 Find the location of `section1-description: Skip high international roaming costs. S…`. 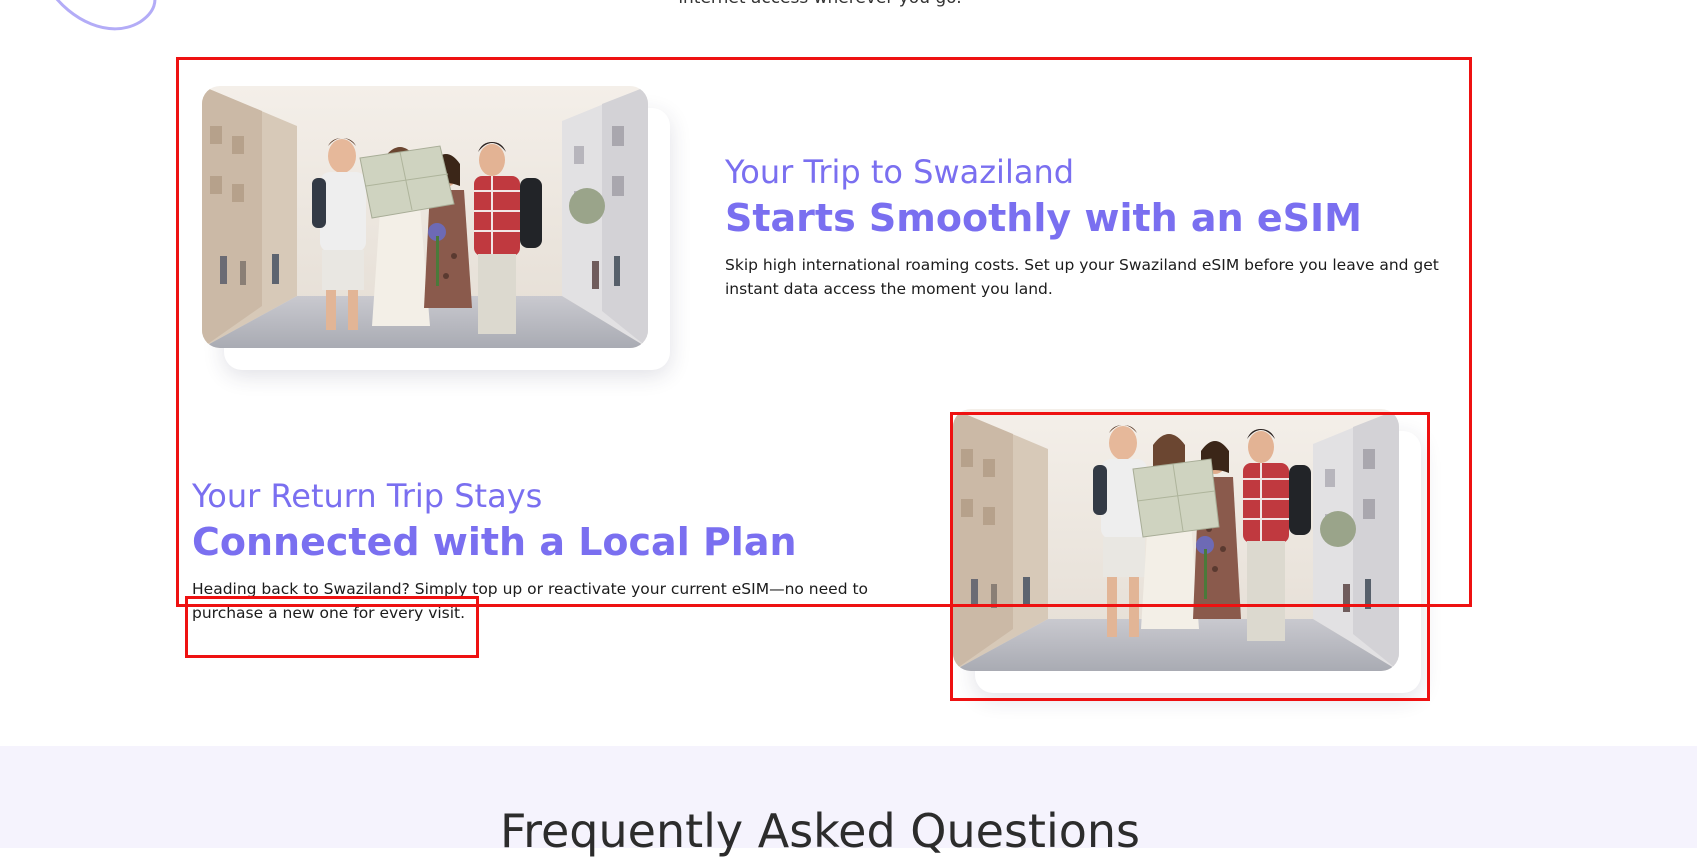

section1-description: Skip high international roaming costs. S… is located at coordinates (1082, 276).